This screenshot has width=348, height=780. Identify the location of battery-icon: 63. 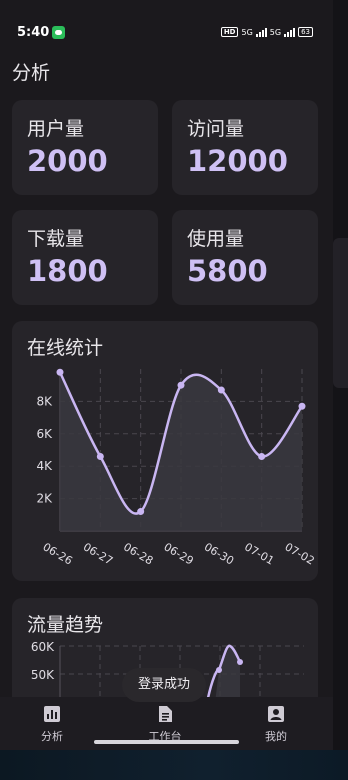
(305, 32).